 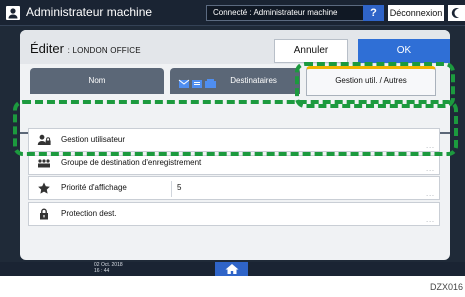 I want to click on time-text: 16 : 44, so click(x=102, y=271).